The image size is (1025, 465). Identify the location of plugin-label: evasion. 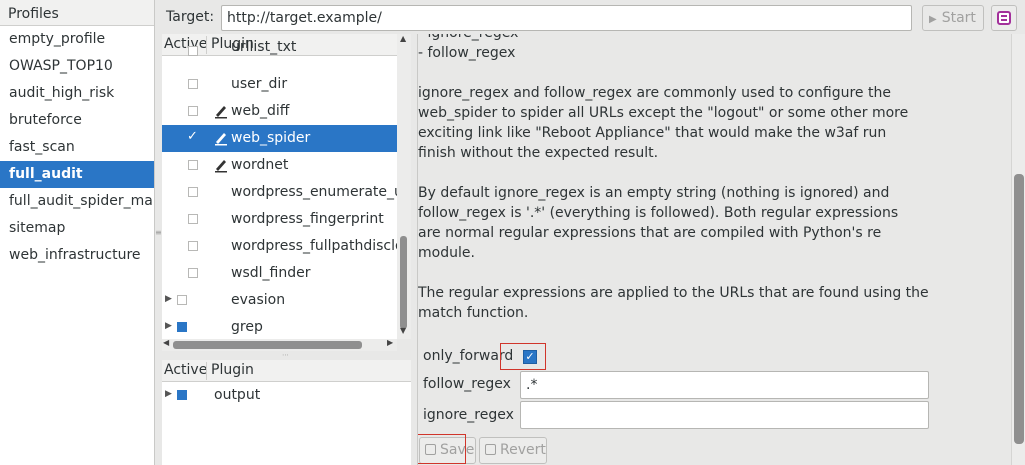
(258, 300).